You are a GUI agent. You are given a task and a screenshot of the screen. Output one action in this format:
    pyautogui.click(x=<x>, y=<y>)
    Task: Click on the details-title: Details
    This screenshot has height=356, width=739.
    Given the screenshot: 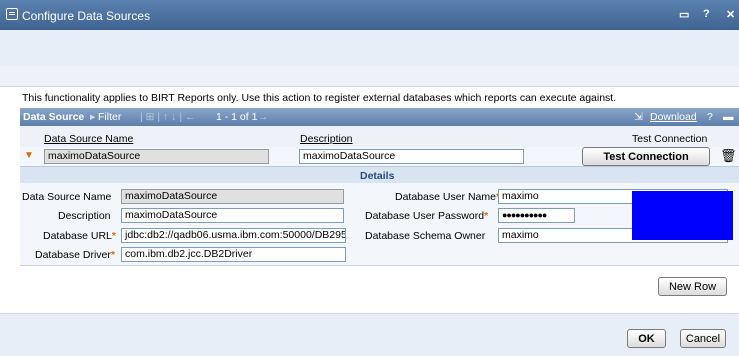 What is the action you would take?
    pyautogui.click(x=377, y=176)
    